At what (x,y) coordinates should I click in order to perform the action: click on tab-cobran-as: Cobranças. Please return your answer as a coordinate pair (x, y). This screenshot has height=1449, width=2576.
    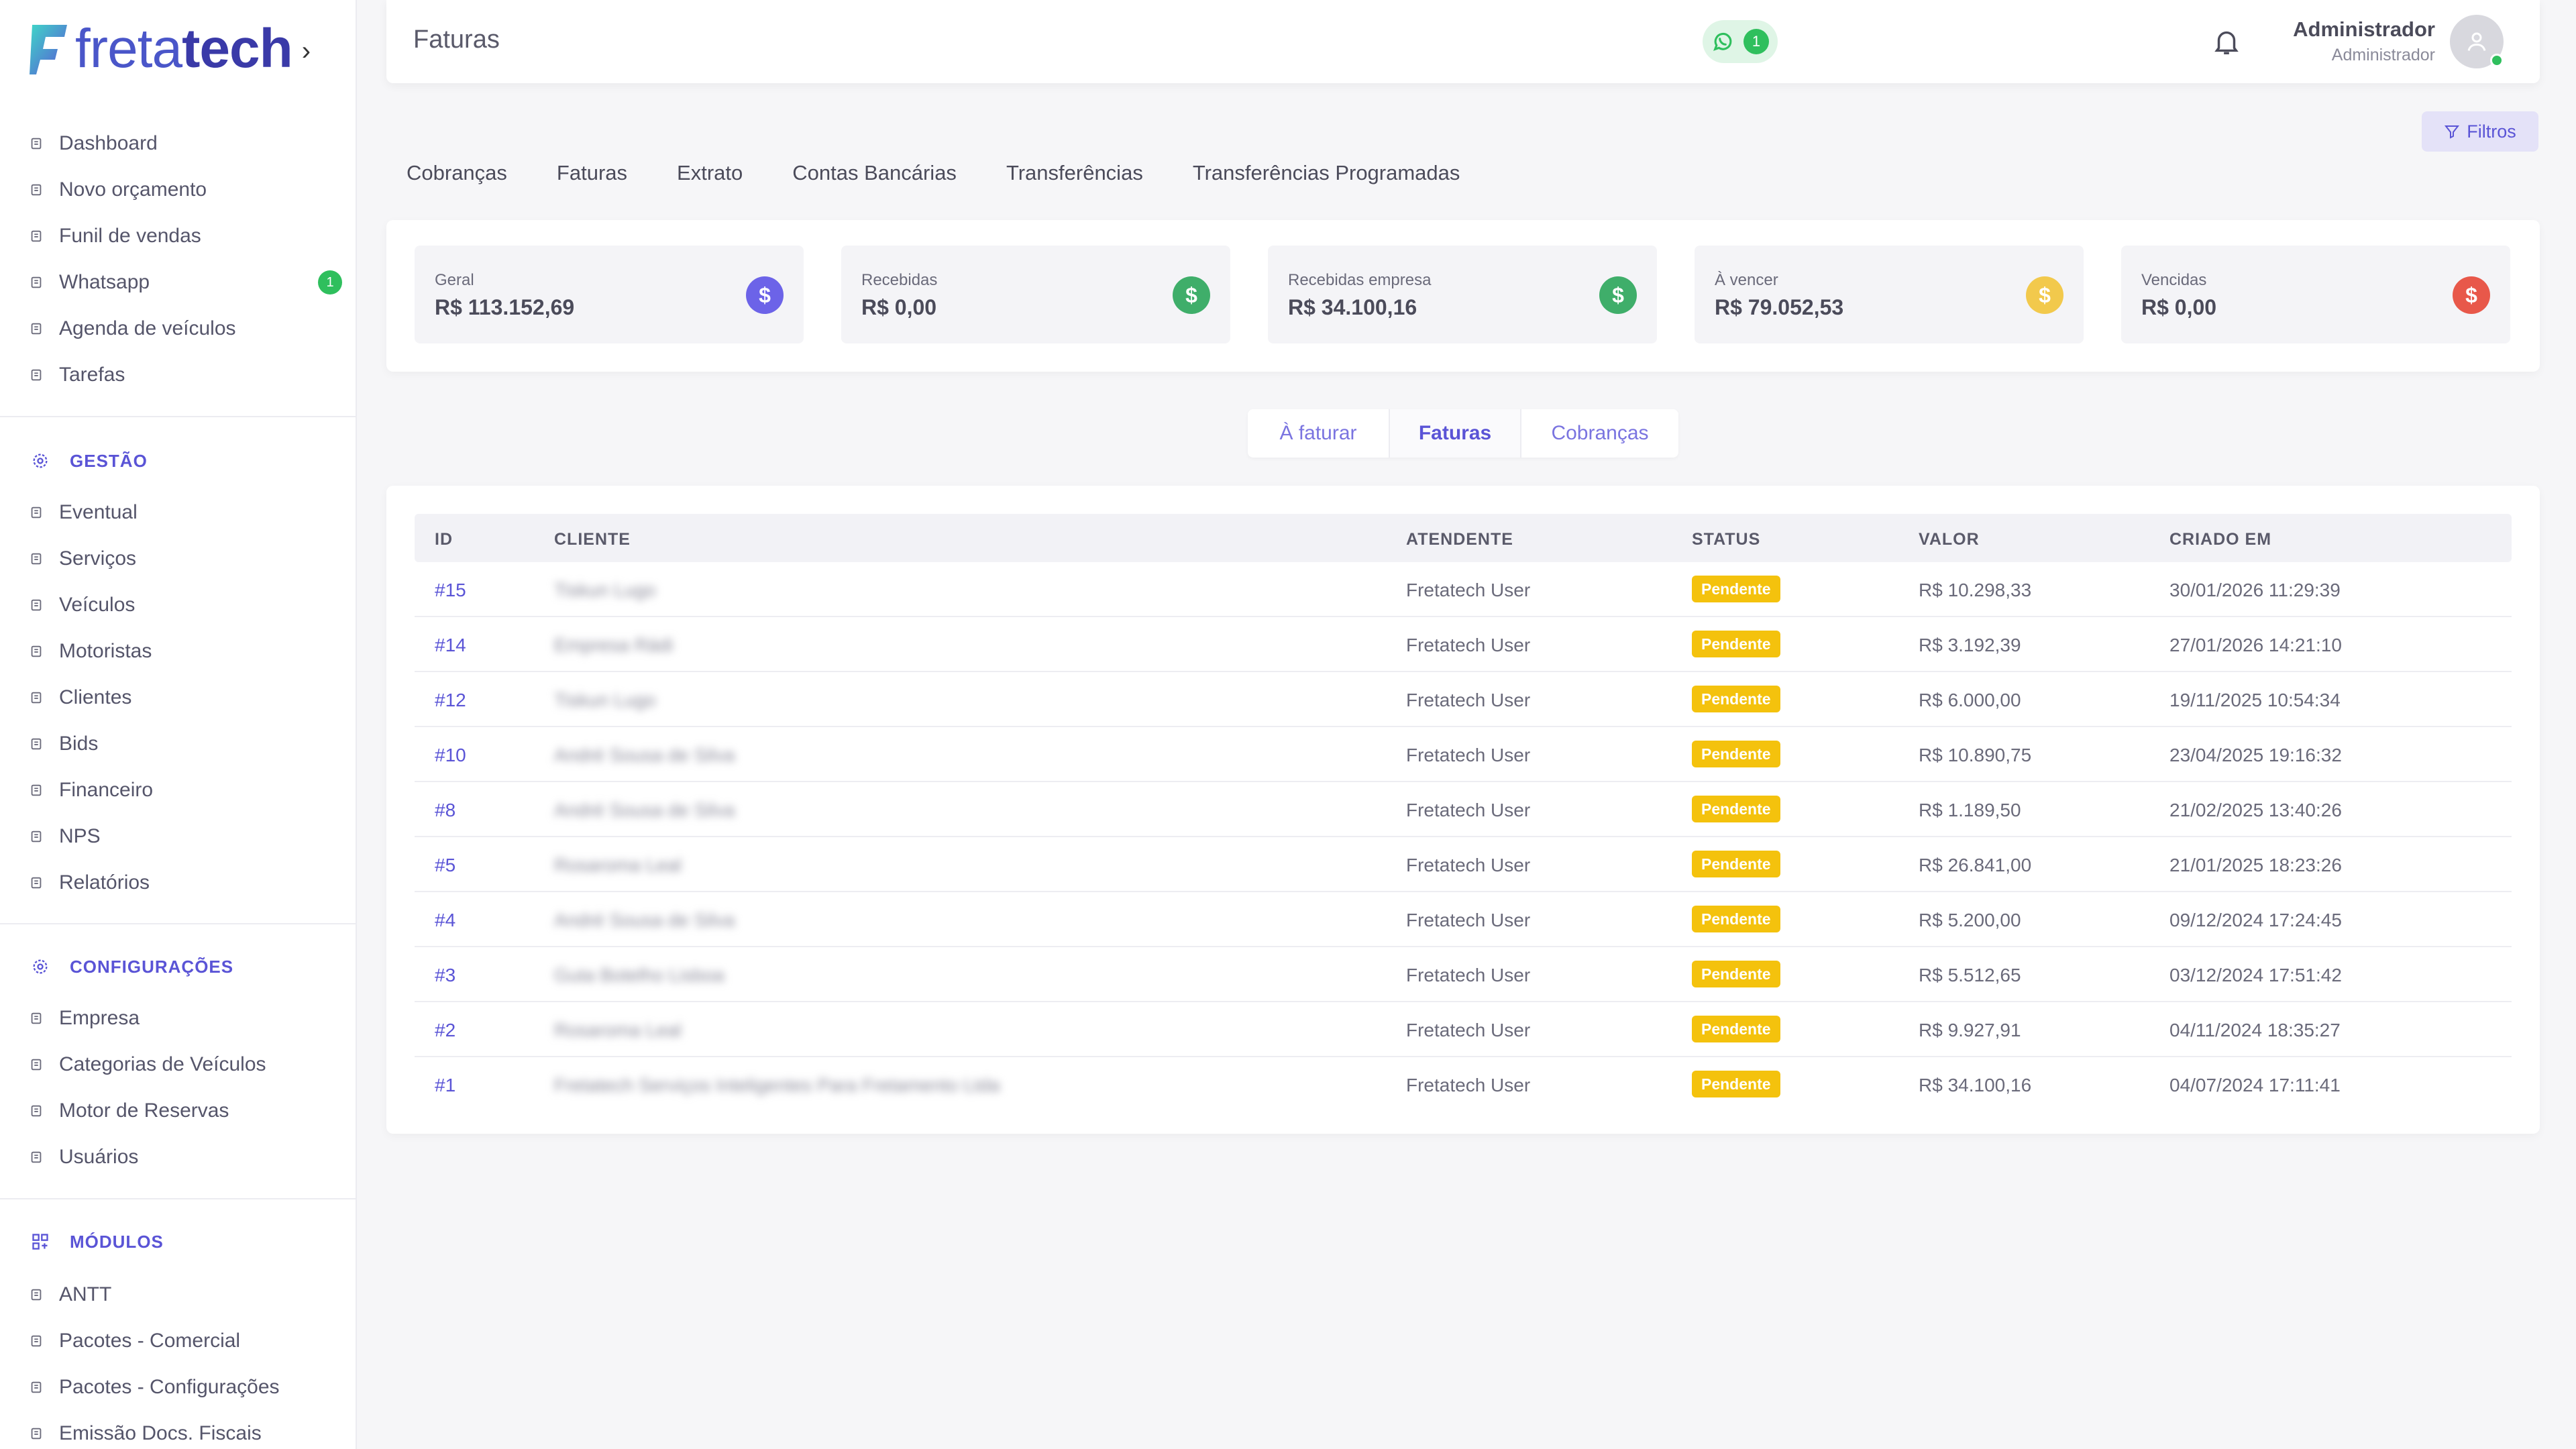
    Looking at the image, I should click on (457, 173).